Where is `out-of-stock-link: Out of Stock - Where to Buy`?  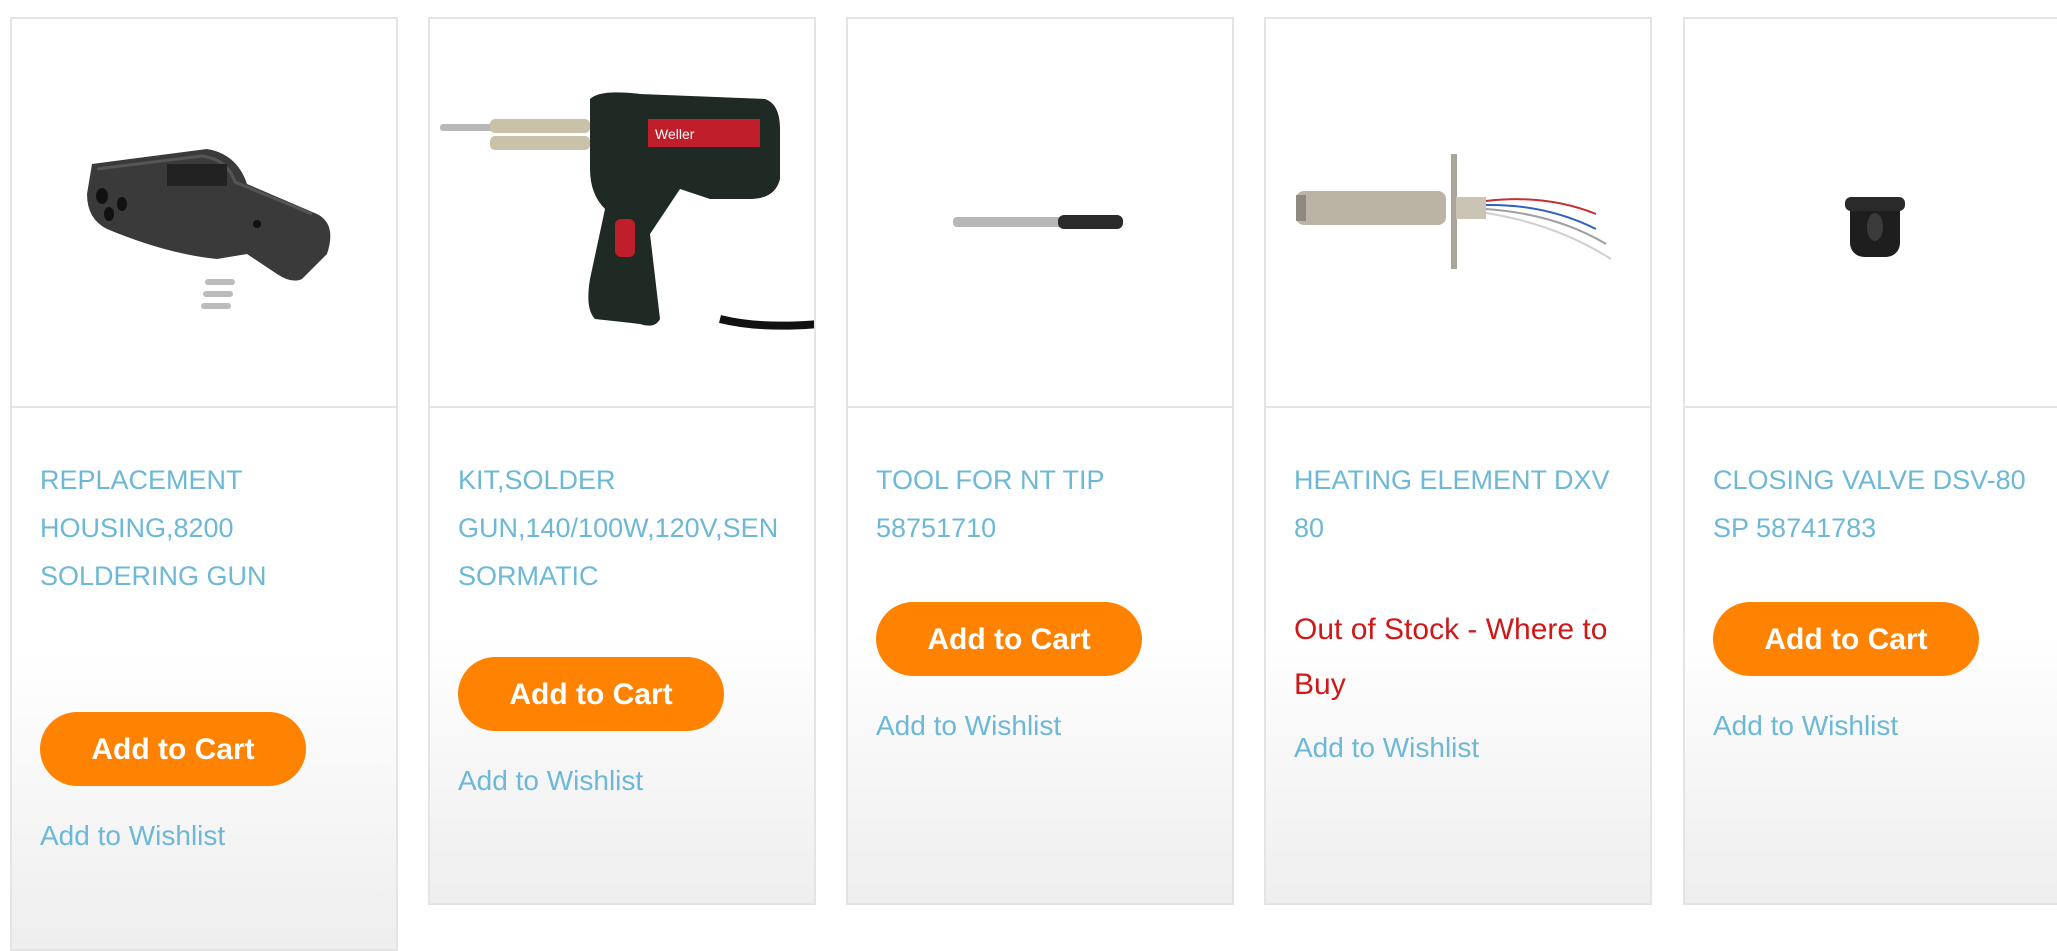
out-of-stock-link: Out of Stock - Where to Buy is located at coordinates (1464, 657).